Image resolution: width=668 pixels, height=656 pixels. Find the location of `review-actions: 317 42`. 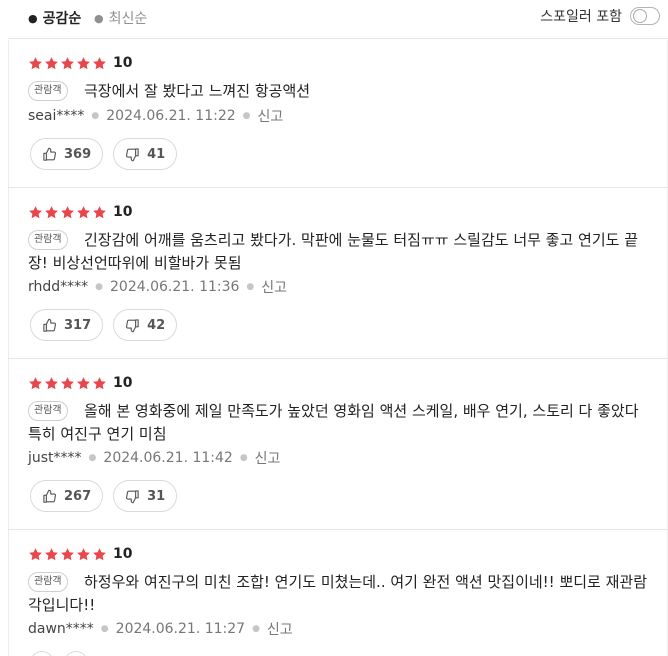

review-actions: 317 42 is located at coordinates (104, 325).